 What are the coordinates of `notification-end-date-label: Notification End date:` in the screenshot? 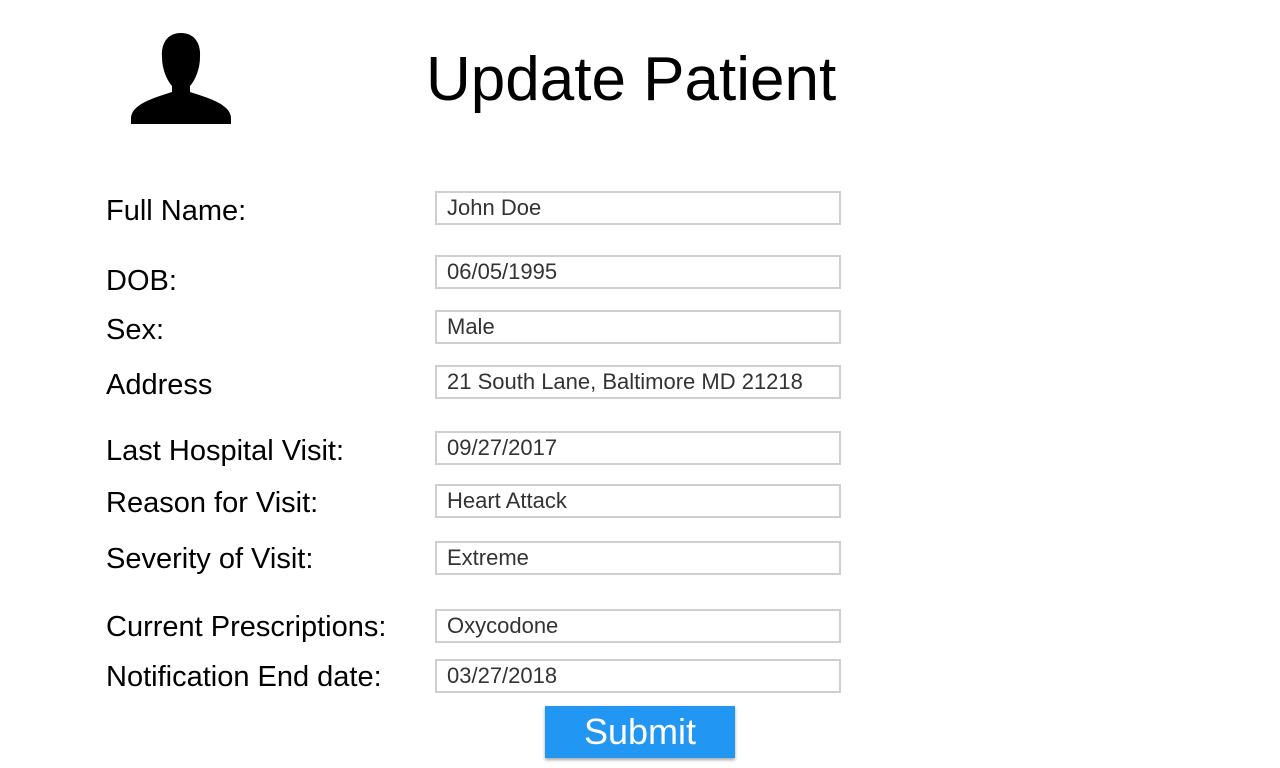 It's located at (244, 677).